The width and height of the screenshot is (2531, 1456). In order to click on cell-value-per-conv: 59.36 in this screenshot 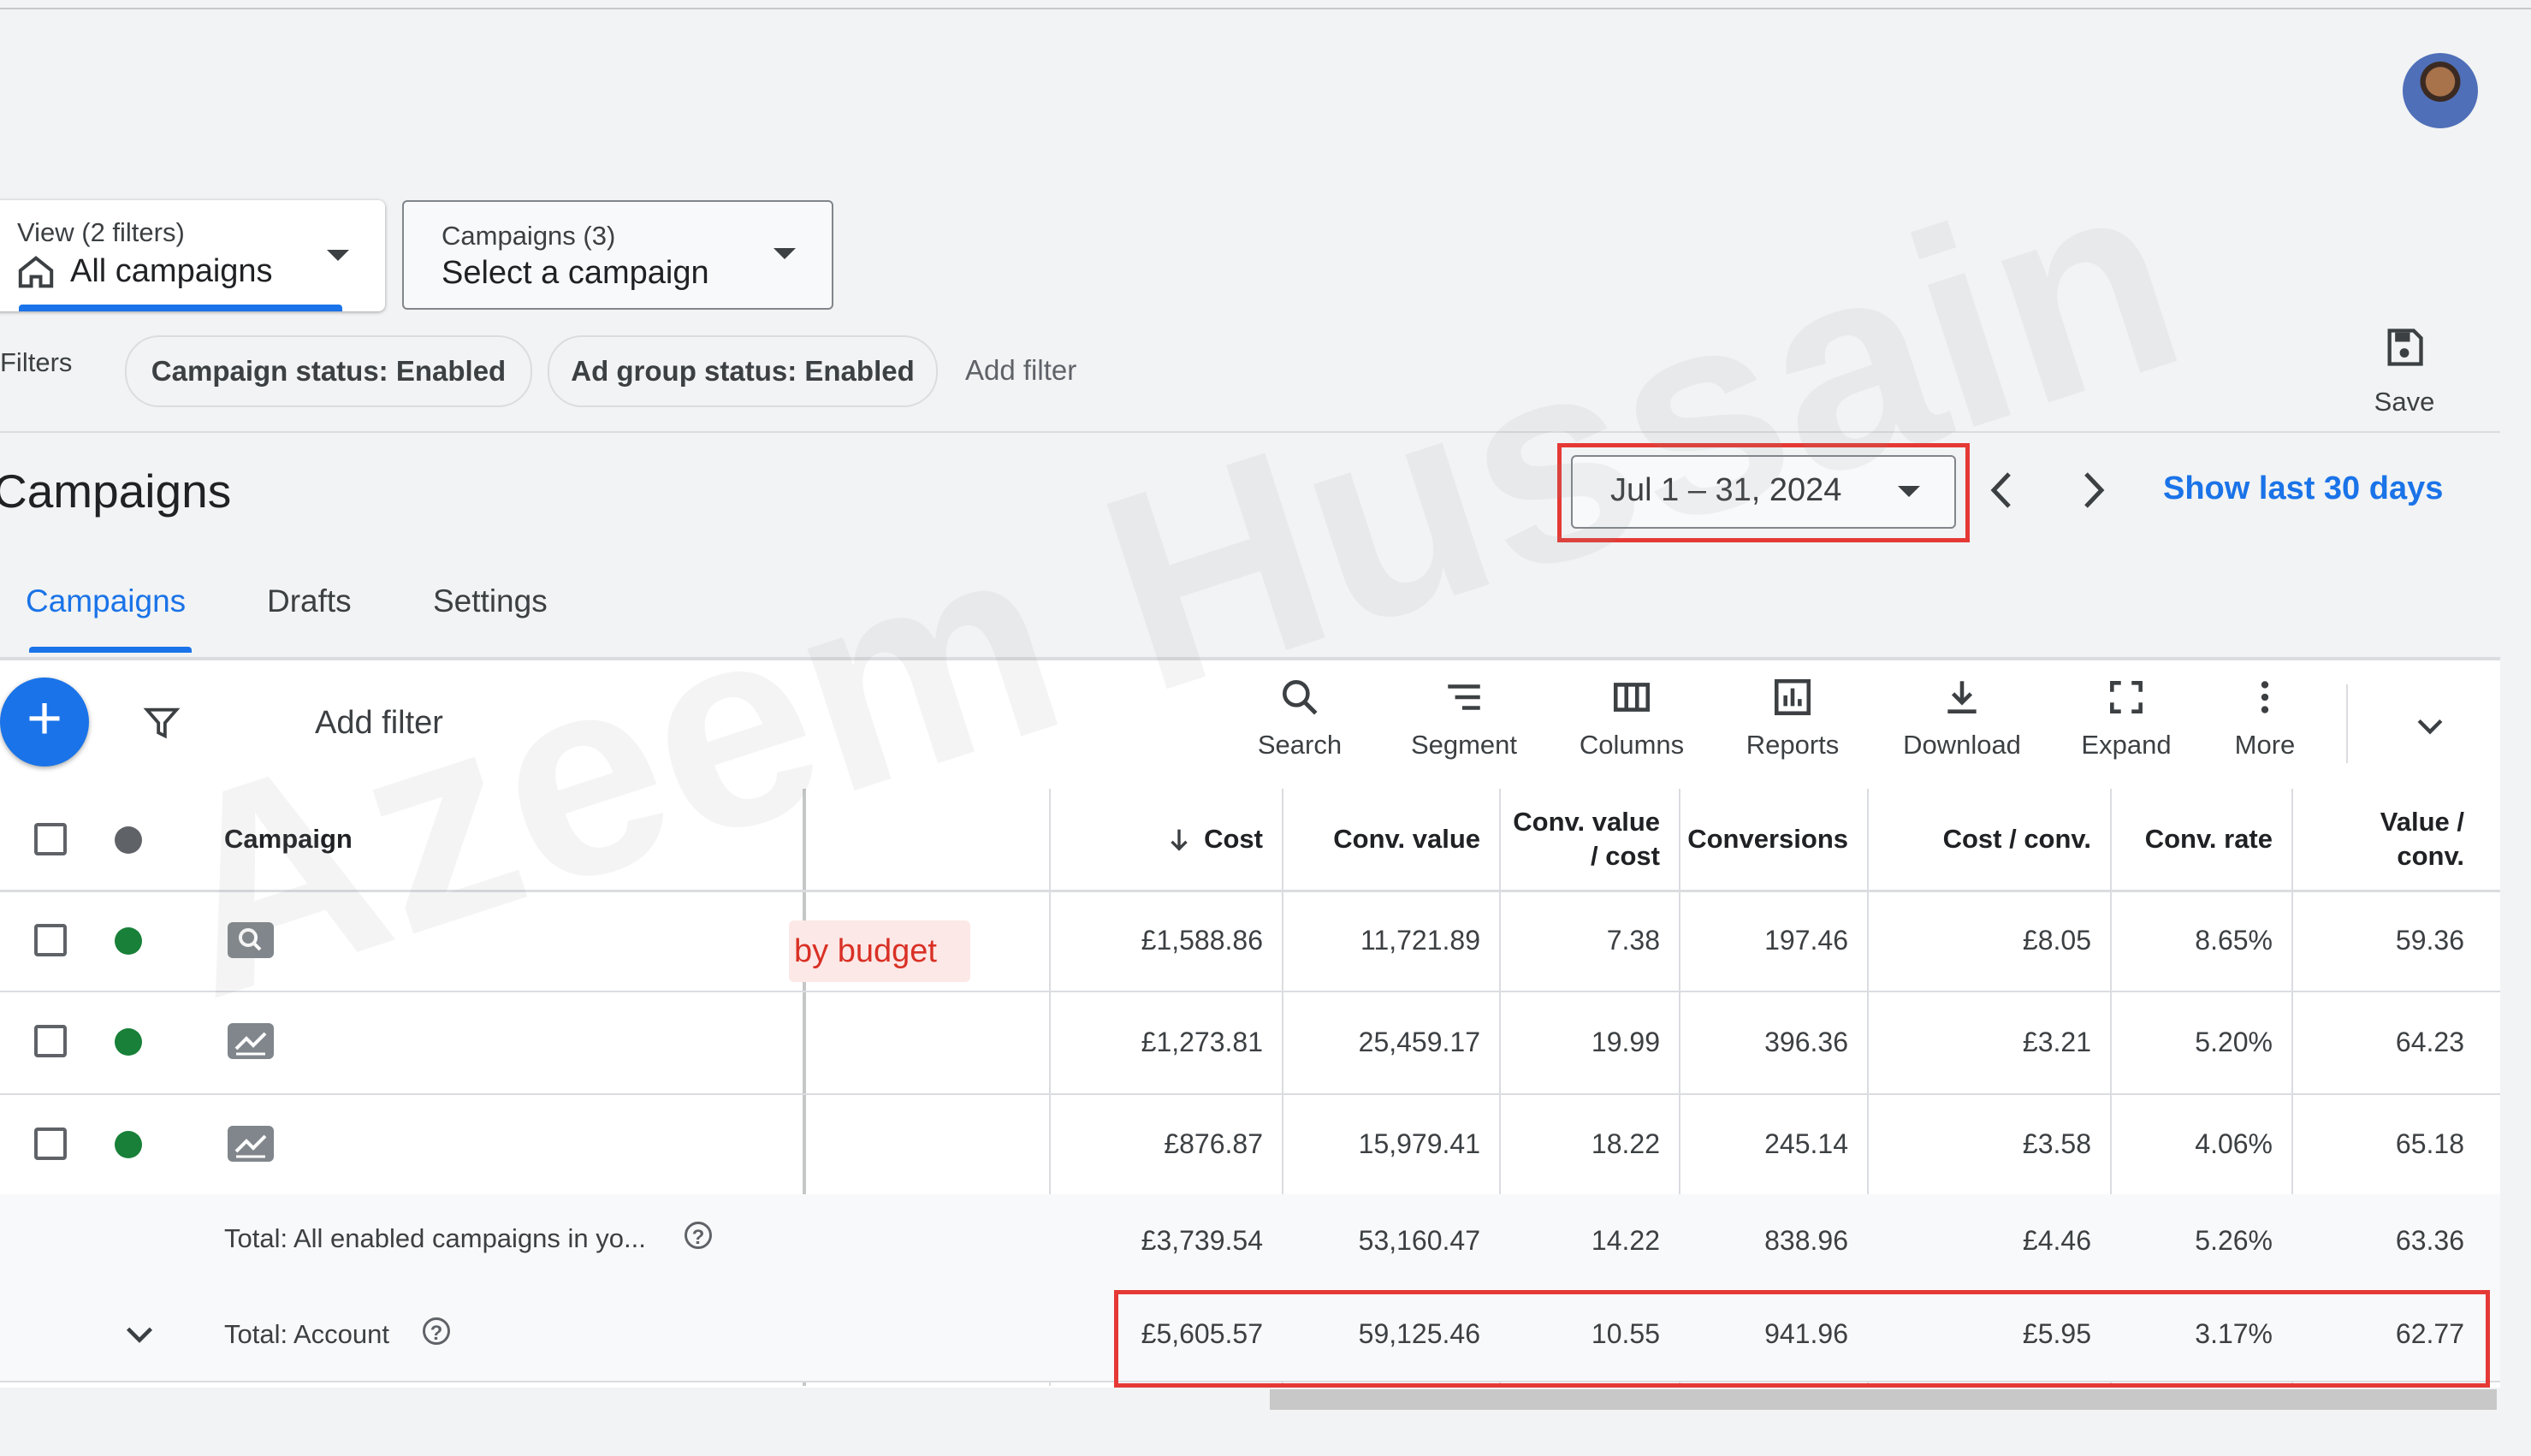, I will do `click(2429, 940)`.